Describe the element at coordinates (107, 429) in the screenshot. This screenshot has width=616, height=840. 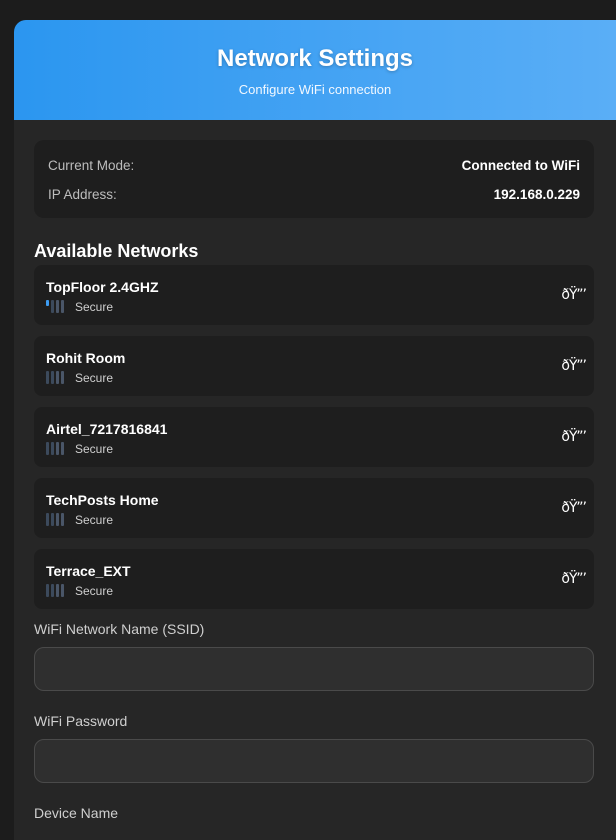
I see `network-name: Airtel_7217816841` at that location.